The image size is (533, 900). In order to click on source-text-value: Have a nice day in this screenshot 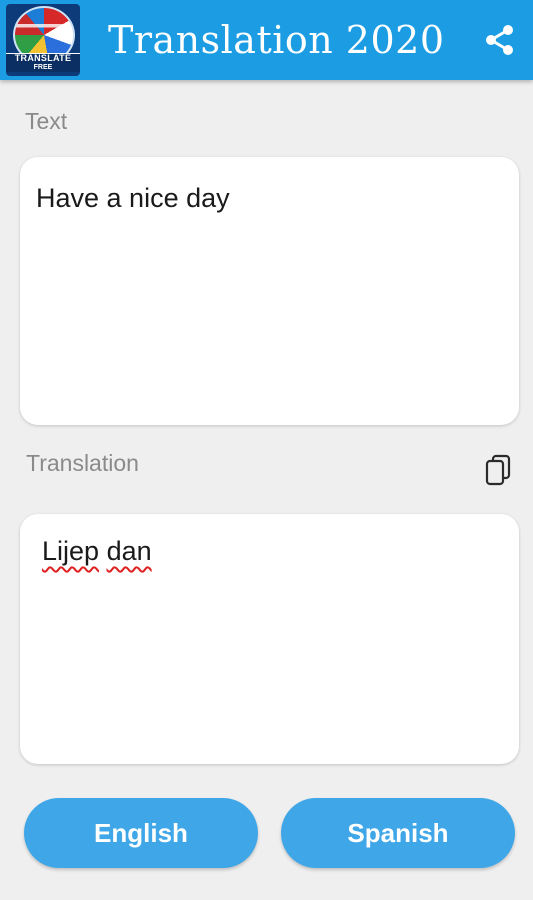, I will do `click(133, 198)`.